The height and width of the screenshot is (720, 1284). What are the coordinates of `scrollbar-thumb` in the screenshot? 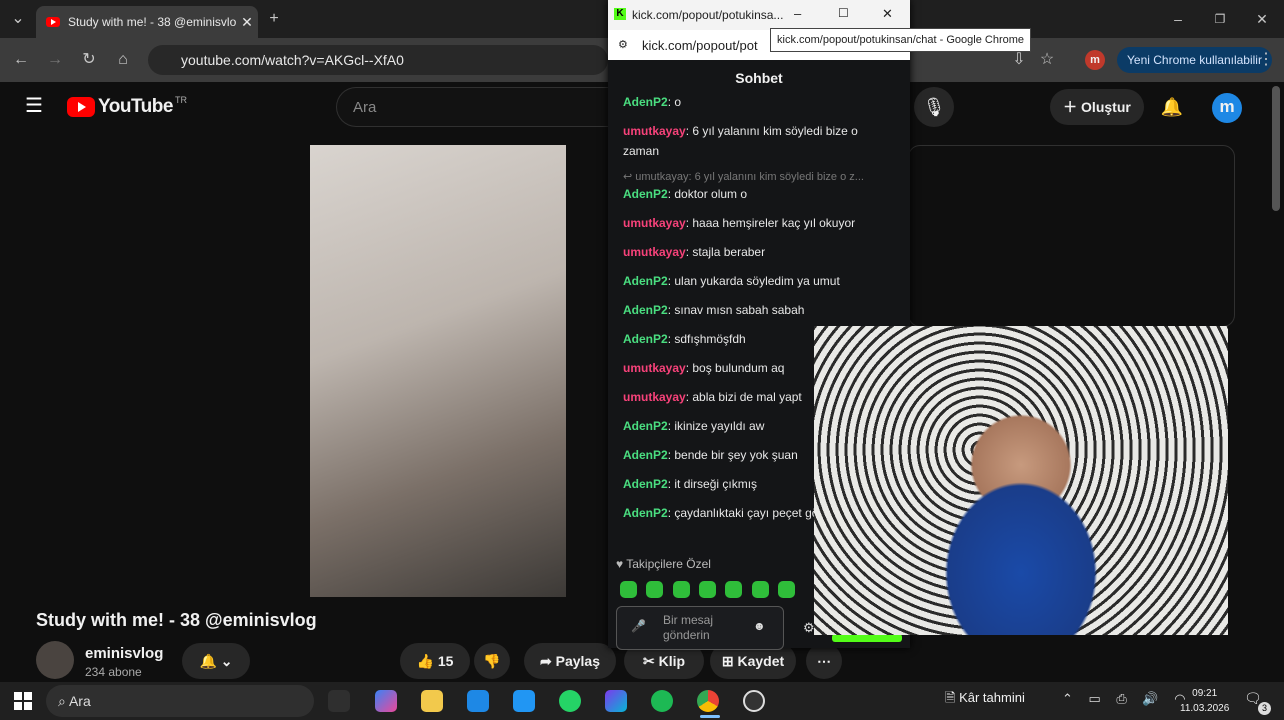 It's located at (1276, 148).